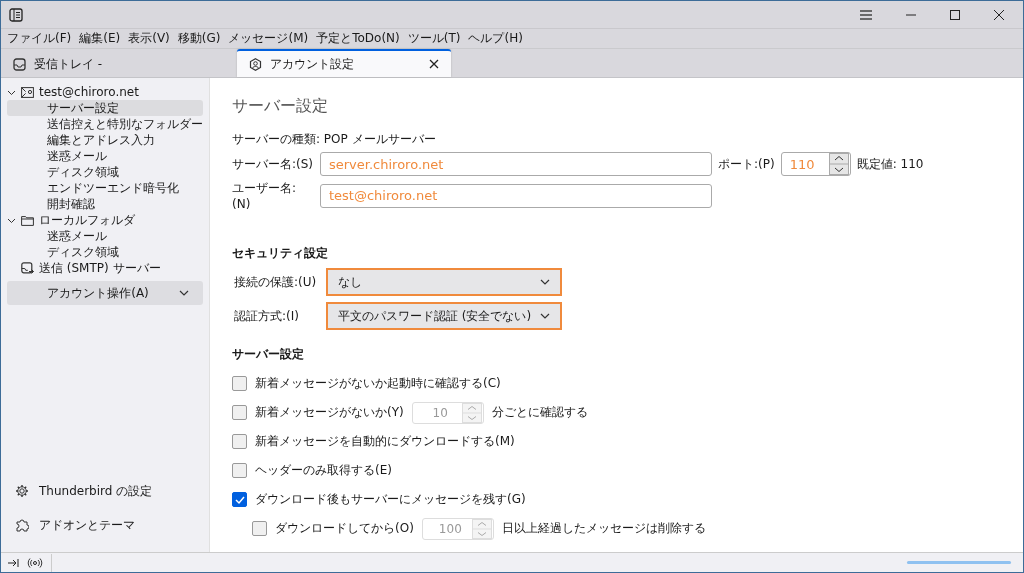 This screenshot has width=1024, height=573. Describe the element at coordinates (539, 412) in the screenshot. I see `suffix-label: 分ごとに確認する` at that location.